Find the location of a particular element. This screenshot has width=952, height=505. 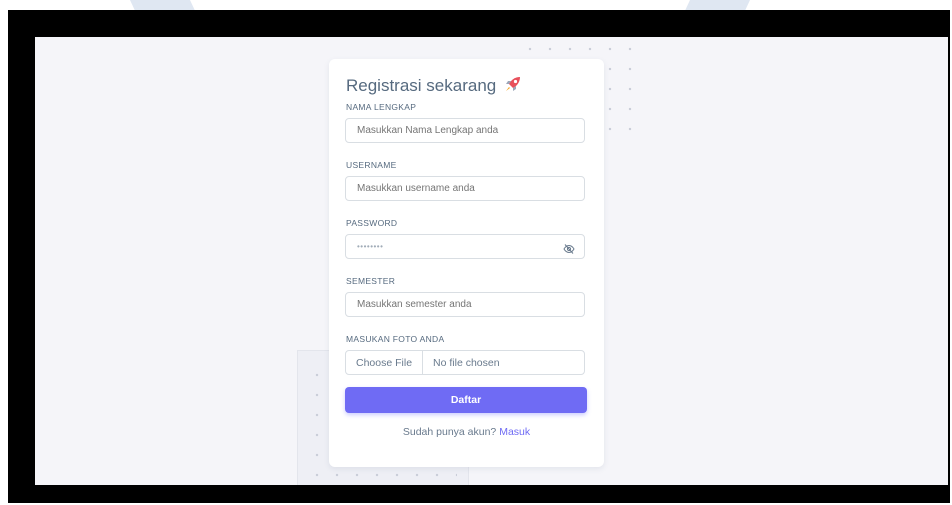

choose-file-button: Choose File is located at coordinates (385, 362).